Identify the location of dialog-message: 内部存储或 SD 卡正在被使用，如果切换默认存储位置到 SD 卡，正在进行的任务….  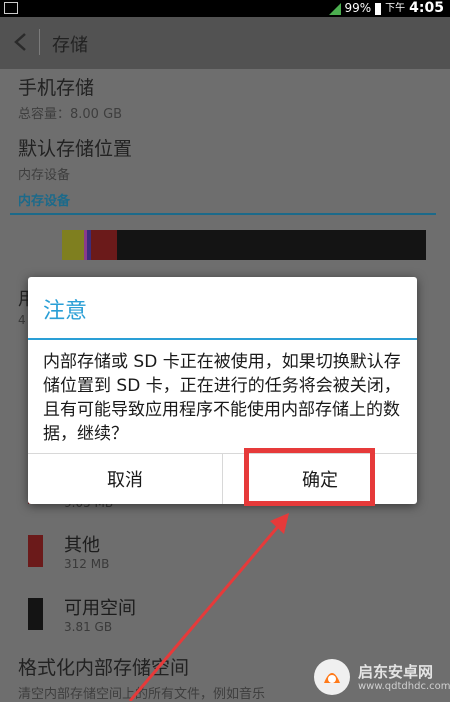
(222, 398).